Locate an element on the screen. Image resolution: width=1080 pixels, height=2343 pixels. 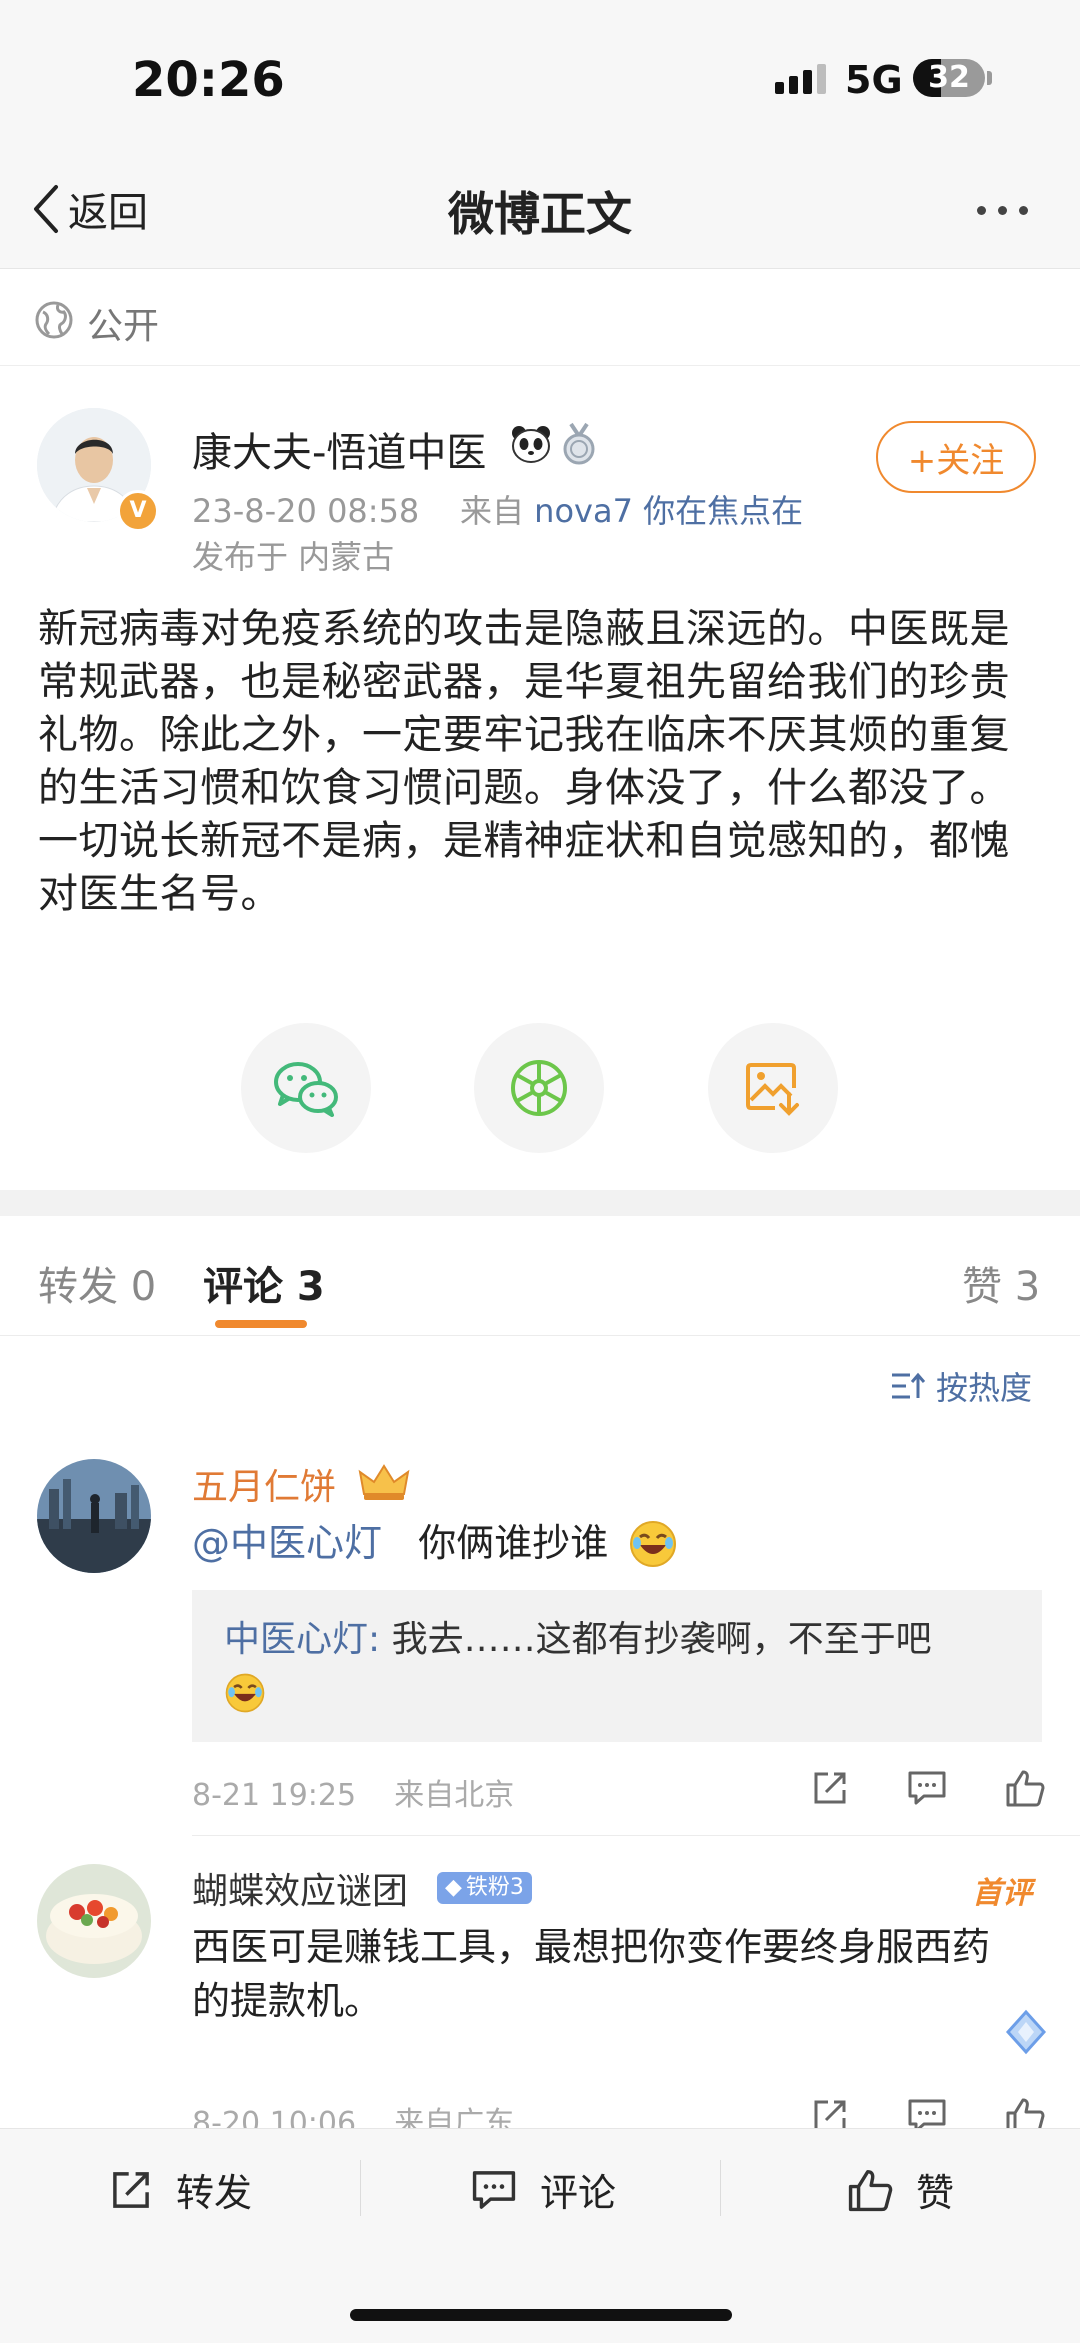
comment-time: 8-21 19:25 is located at coordinates (274, 1795).